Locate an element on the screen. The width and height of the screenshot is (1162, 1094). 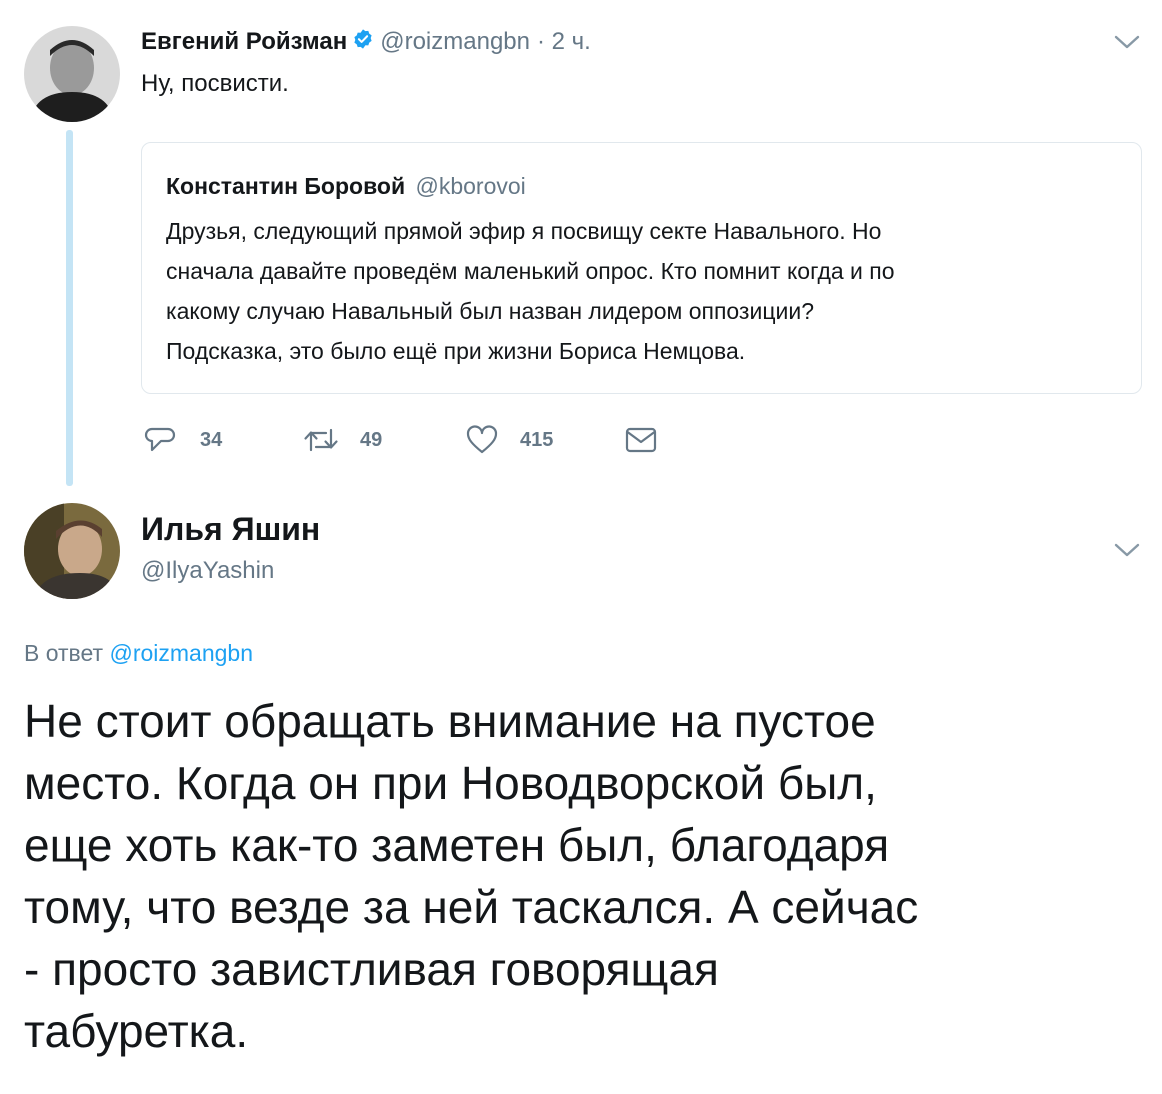
quoted-author-name: Константин Боровой is located at coordinates (286, 186).